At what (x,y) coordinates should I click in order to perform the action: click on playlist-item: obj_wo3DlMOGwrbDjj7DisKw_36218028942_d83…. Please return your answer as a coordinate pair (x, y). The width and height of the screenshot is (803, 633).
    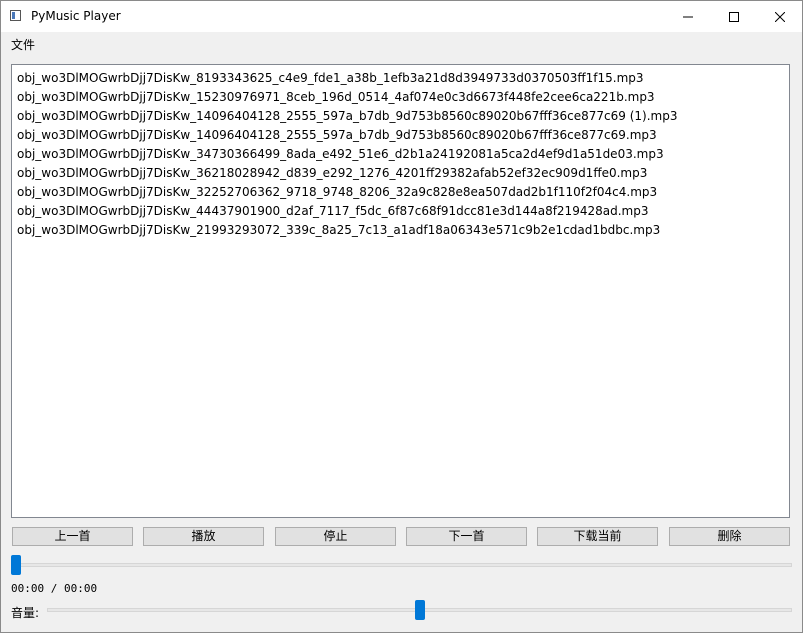
    Looking at the image, I should click on (400, 173).